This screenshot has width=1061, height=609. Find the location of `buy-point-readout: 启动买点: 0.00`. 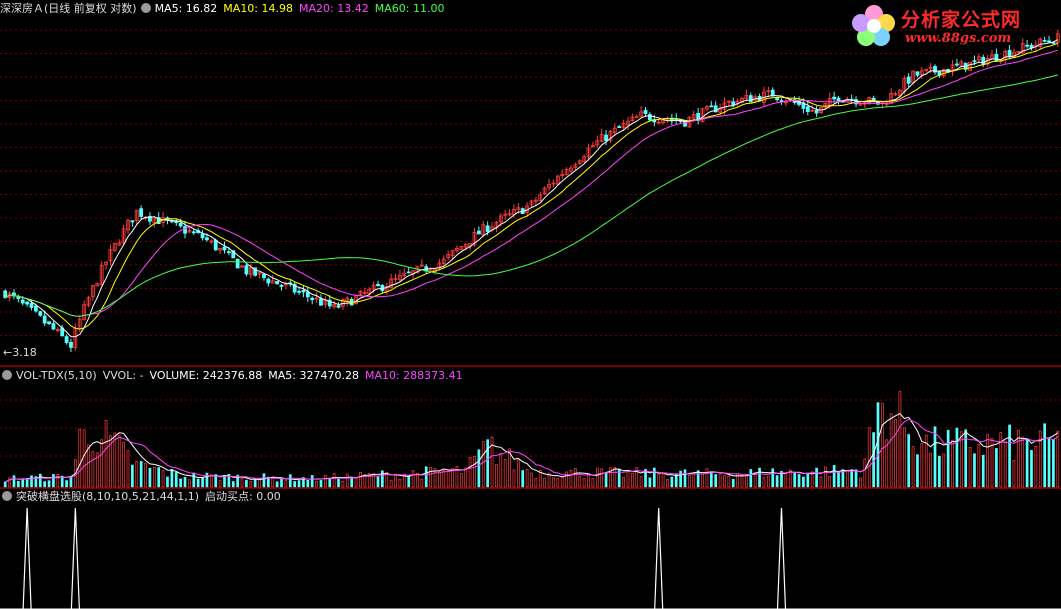

buy-point-readout: 启动买点: 0.00 is located at coordinates (243, 496).